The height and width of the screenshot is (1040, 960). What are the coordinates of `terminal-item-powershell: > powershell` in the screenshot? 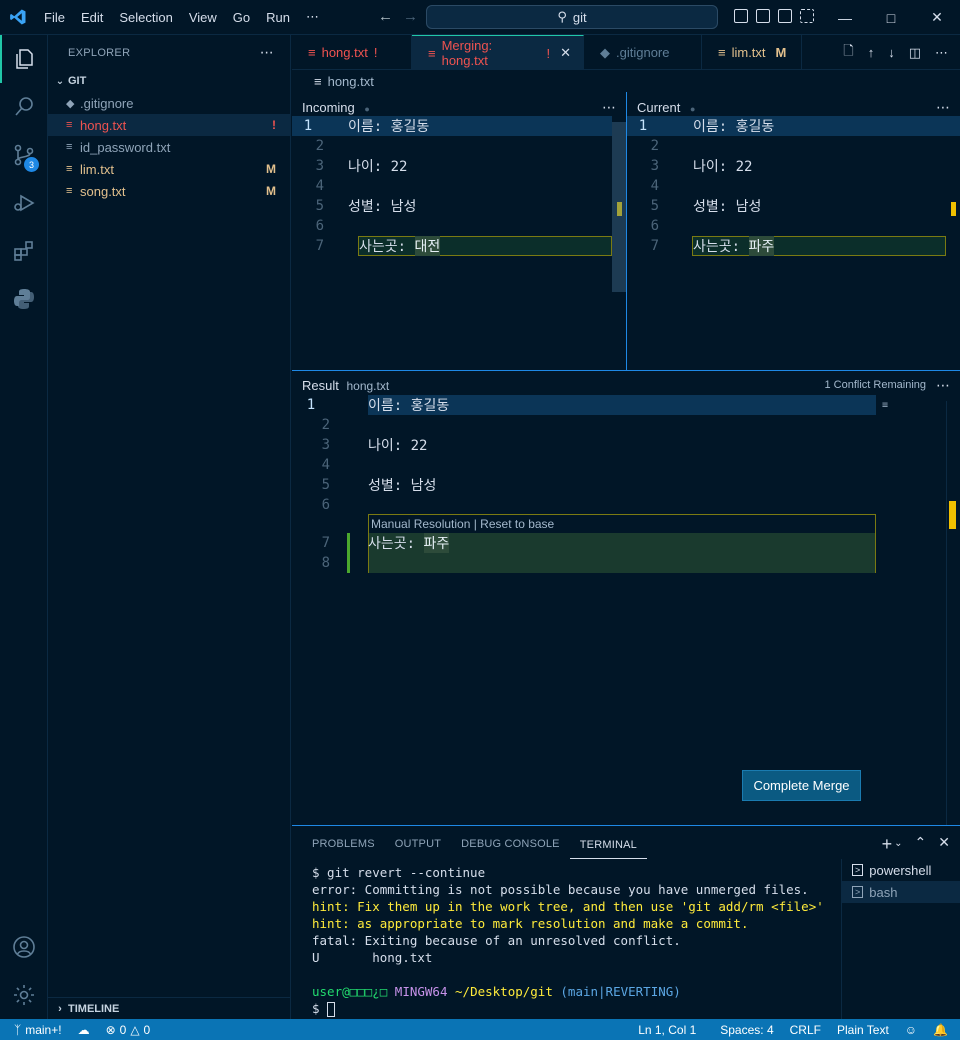 It's located at (901, 870).